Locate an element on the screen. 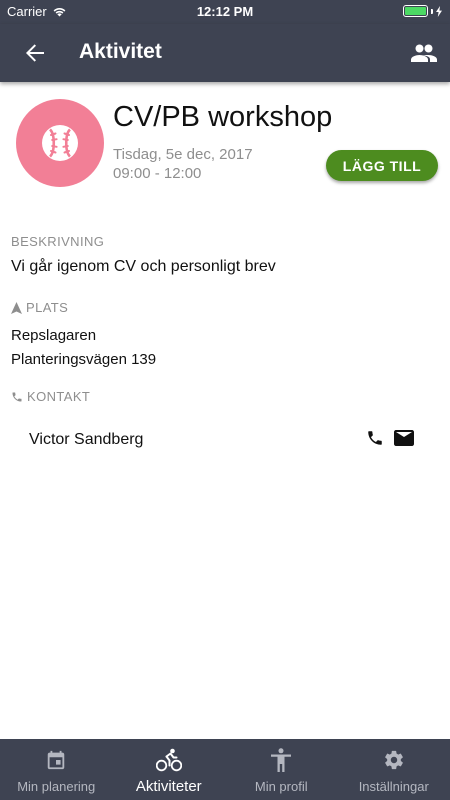  tab-aktiviteter: Aktiviteter is located at coordinates (169, 769).